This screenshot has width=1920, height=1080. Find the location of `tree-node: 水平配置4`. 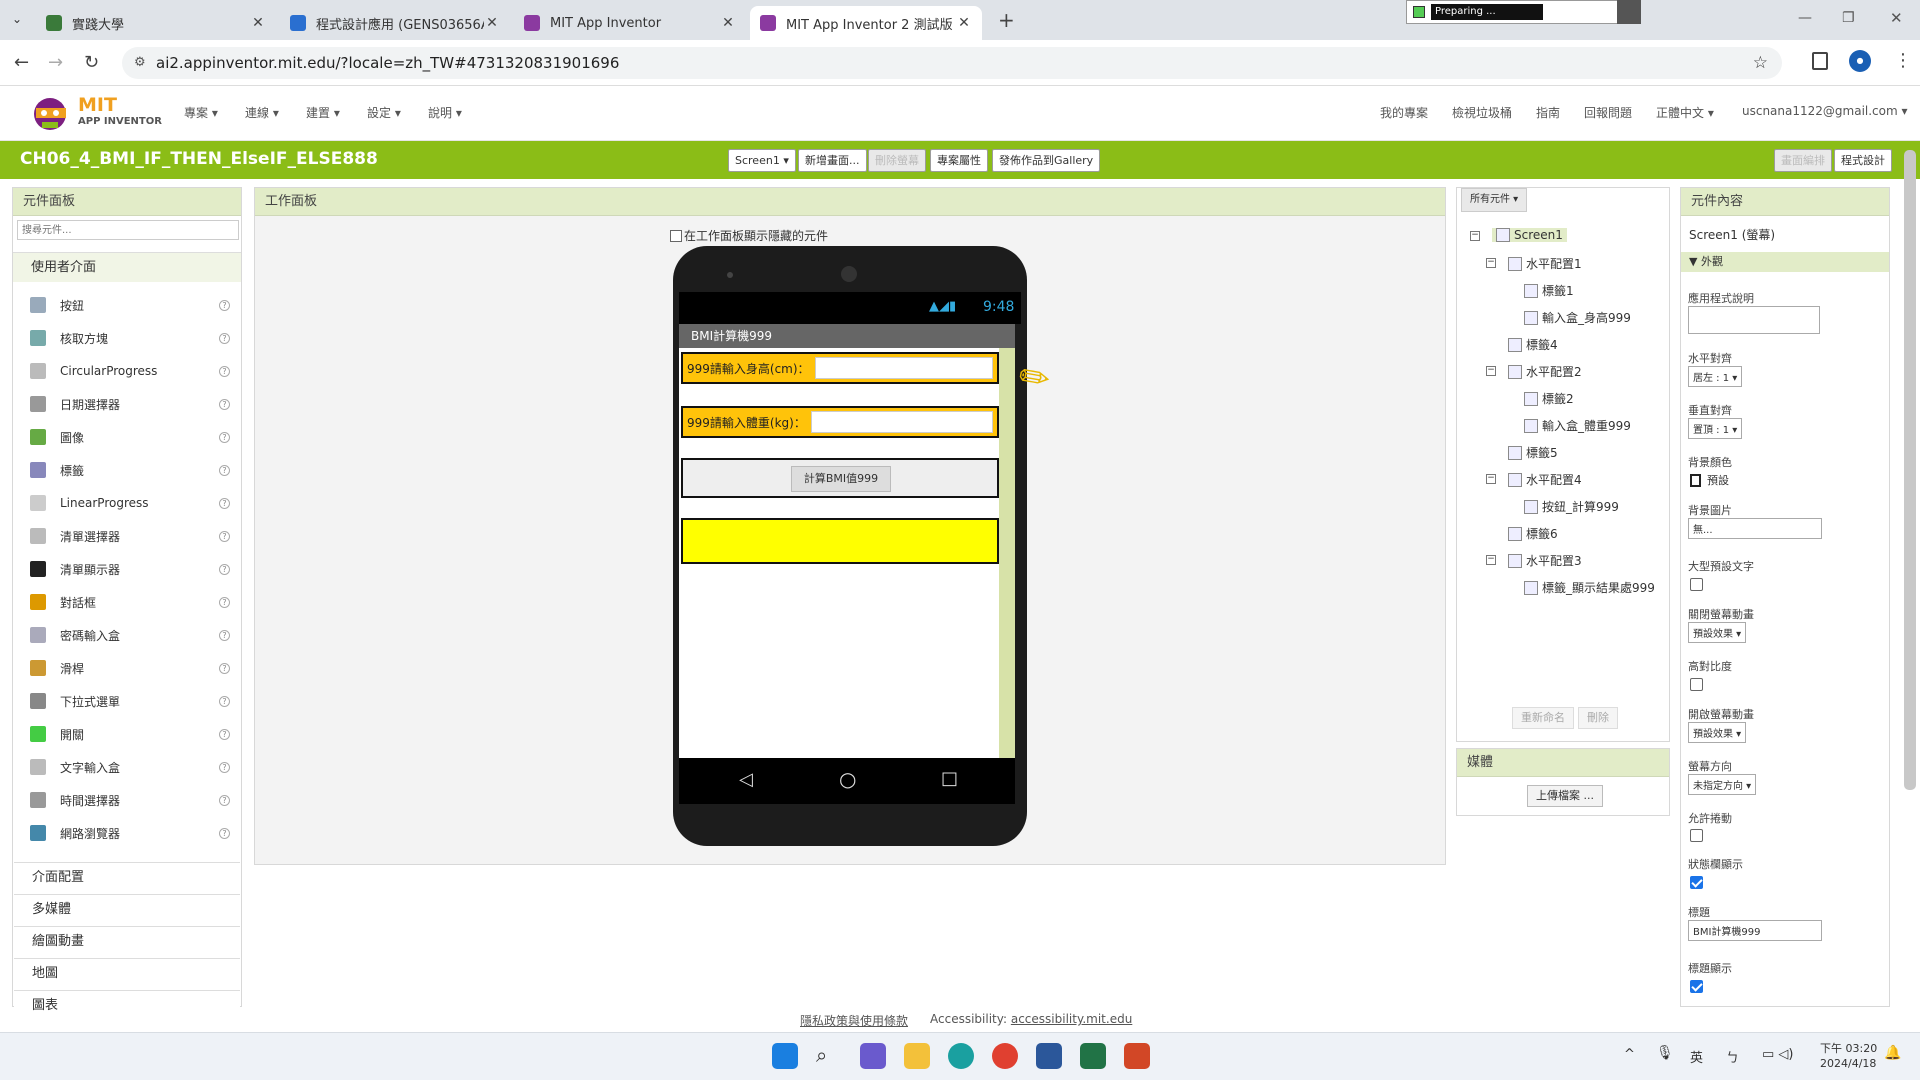

tree-node: 水平配置4 is located at coordinates (1545, 479).